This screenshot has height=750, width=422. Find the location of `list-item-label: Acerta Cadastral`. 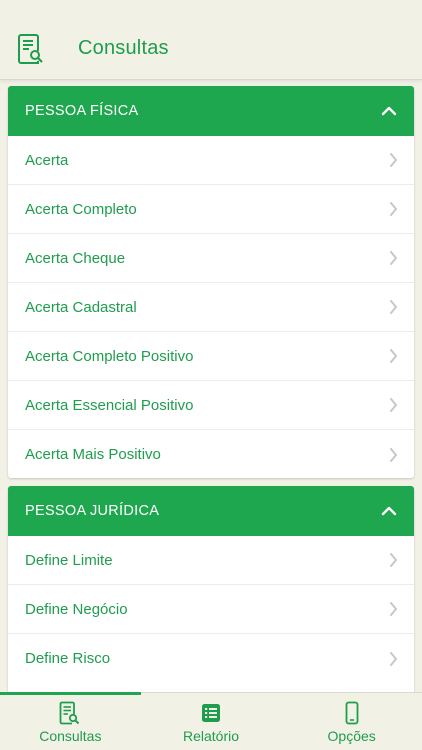

list-item-label: Acerta Cadastral is located at coordinates (81, 307).